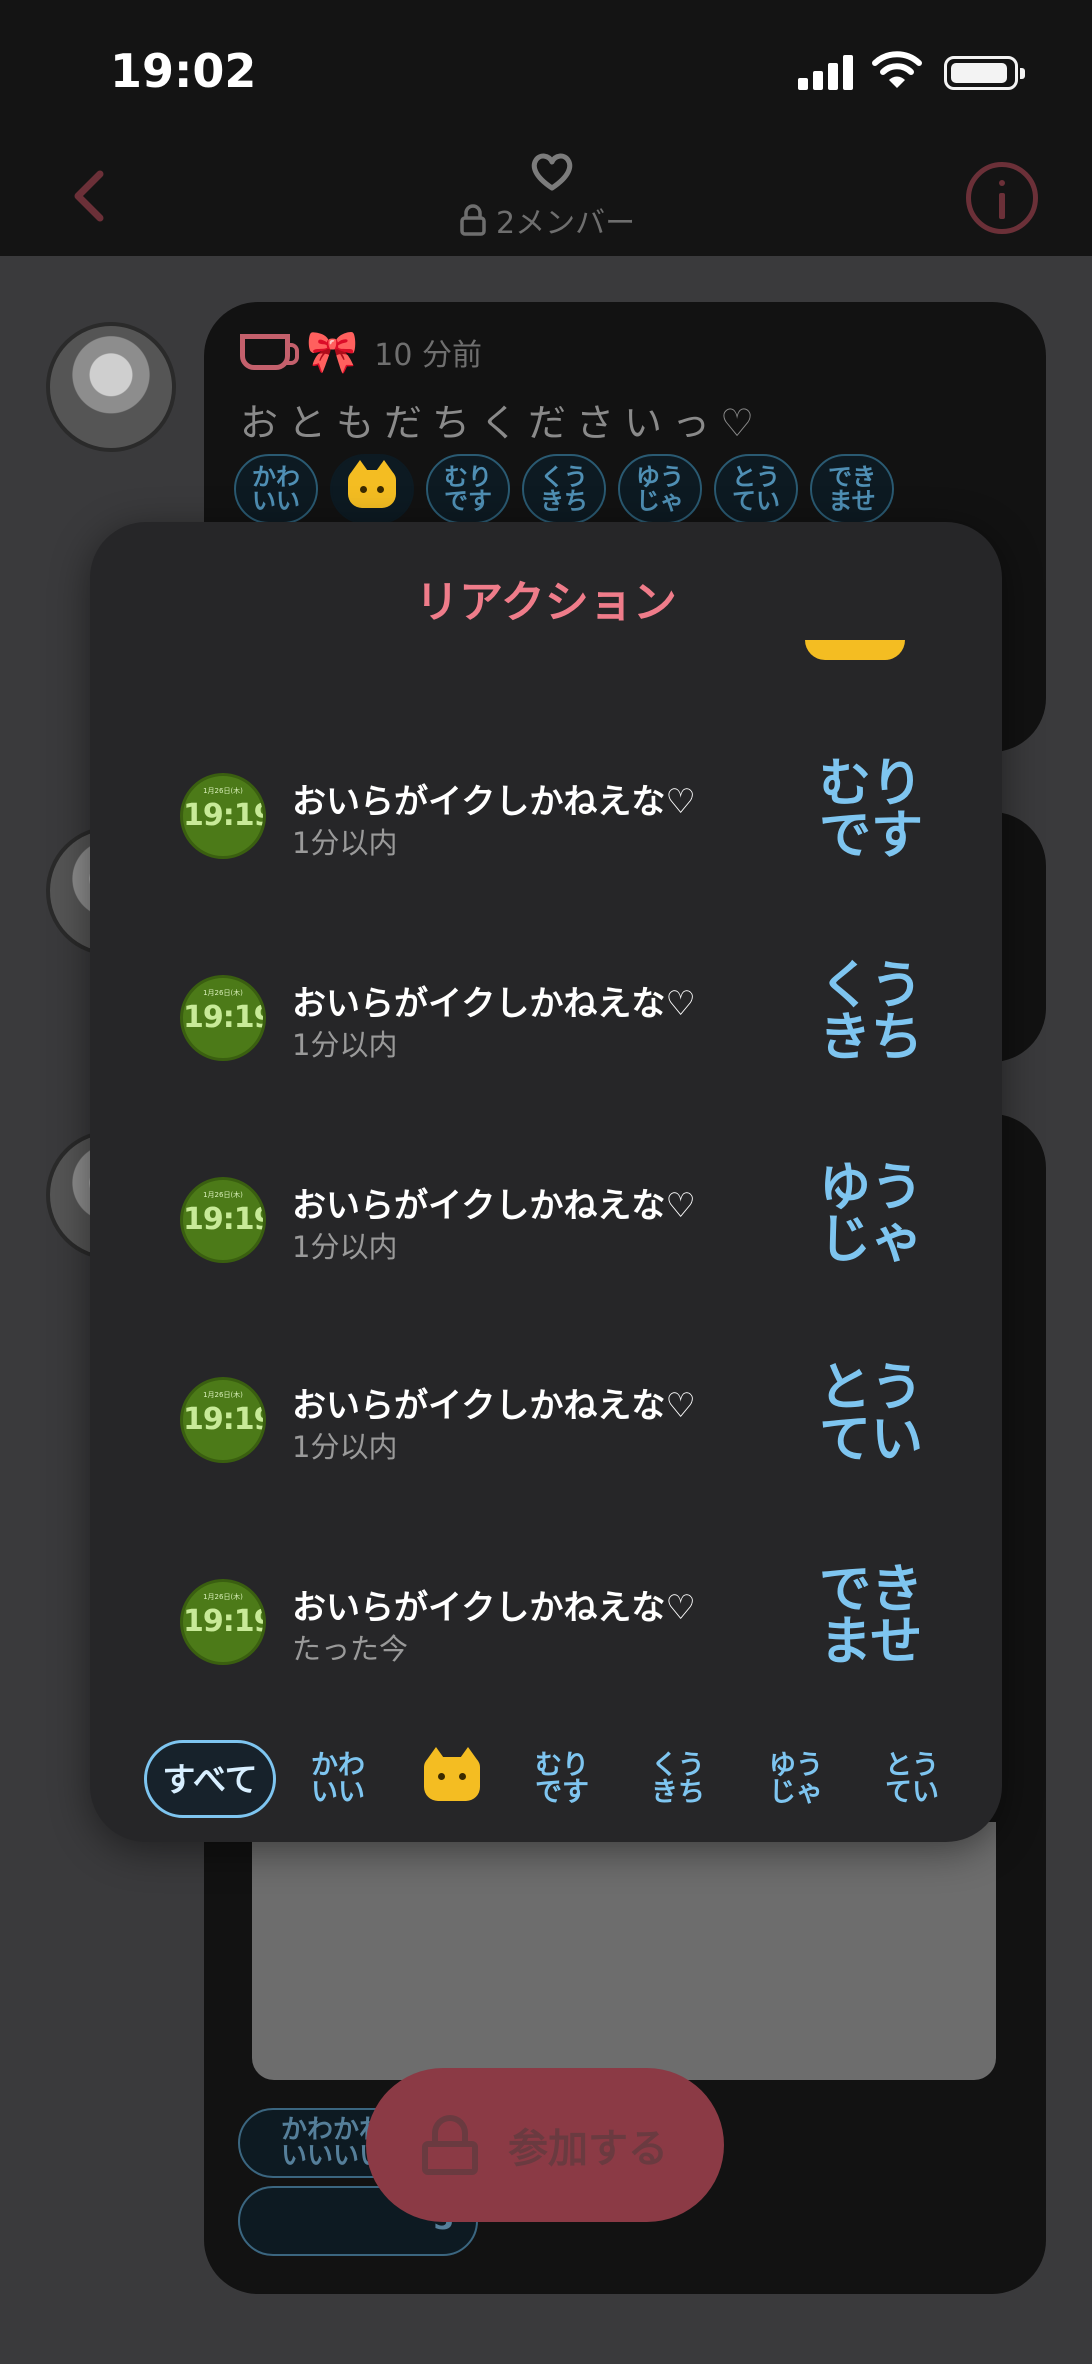 The height and width of the screenshot is (2364, 1092). Describe the element at coordinates (566, 223) in the screenshot. I see `member-count-label: 2メンバー` at that location.